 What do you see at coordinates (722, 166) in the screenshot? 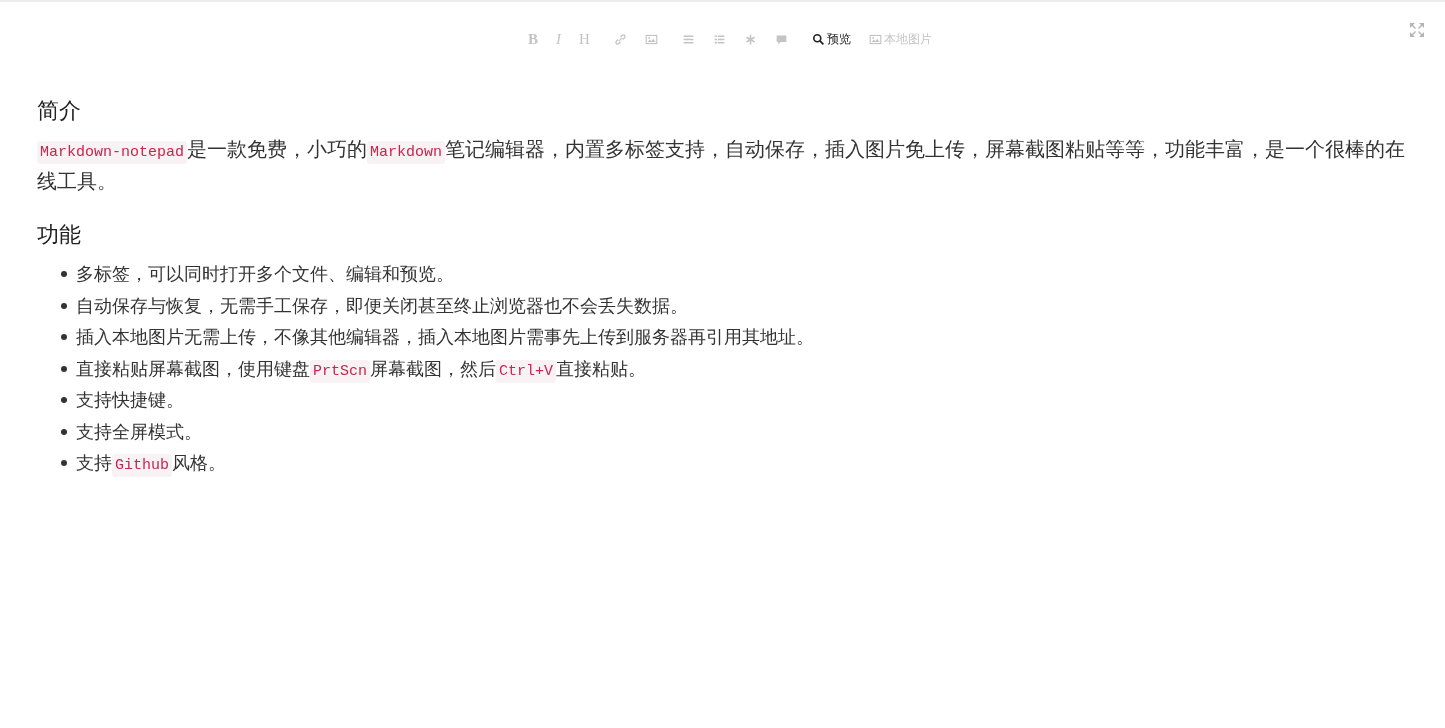
I see `paragraph: Markdown-notepad 是一款免费，小巧的 Markdown 笔记编辑器，内置多标签支持，自动保存，插入图片免上传，屏幕截图粘贴等等，功能丰富，是一个很棒的在线工具。` at bounding box center [722, 166].